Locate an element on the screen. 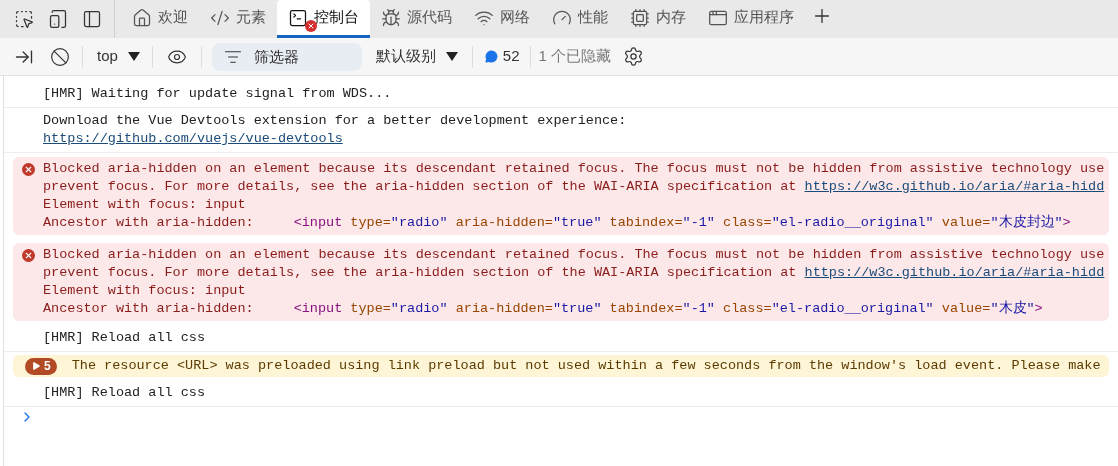 This screenshot has height=466, width=1118. inspect-icon is located at coordinates (24, 19).